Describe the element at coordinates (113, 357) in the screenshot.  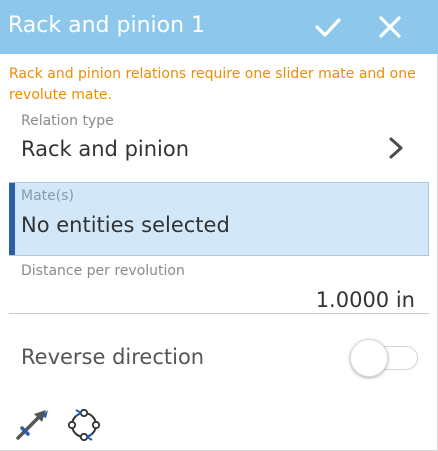
I see `reverse-direction-label: Reverse direction` at that location.